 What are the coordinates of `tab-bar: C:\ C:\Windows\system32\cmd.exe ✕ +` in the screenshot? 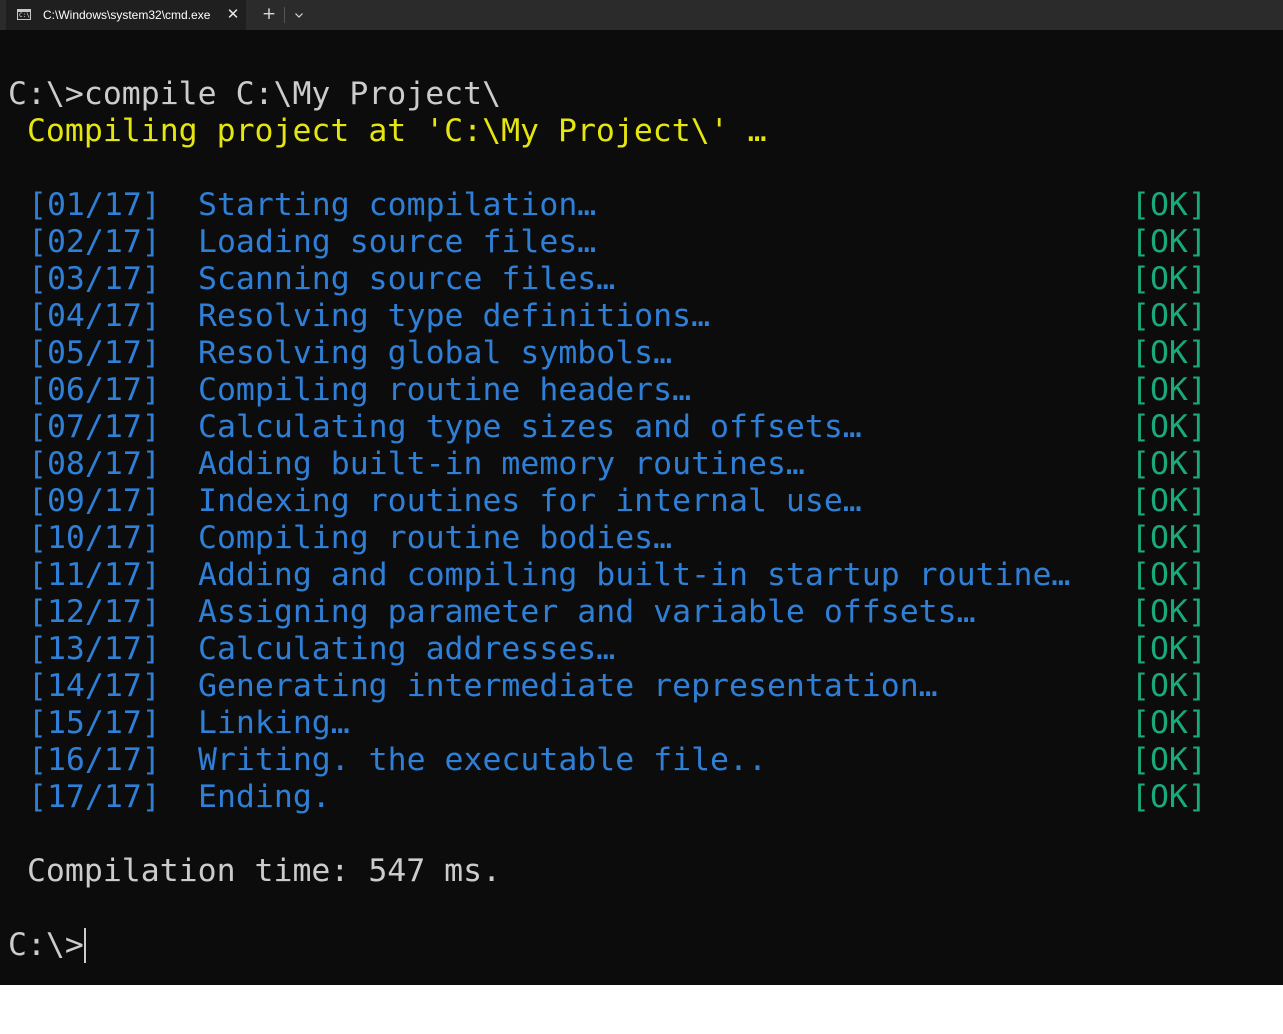 It's located at (641, 15).